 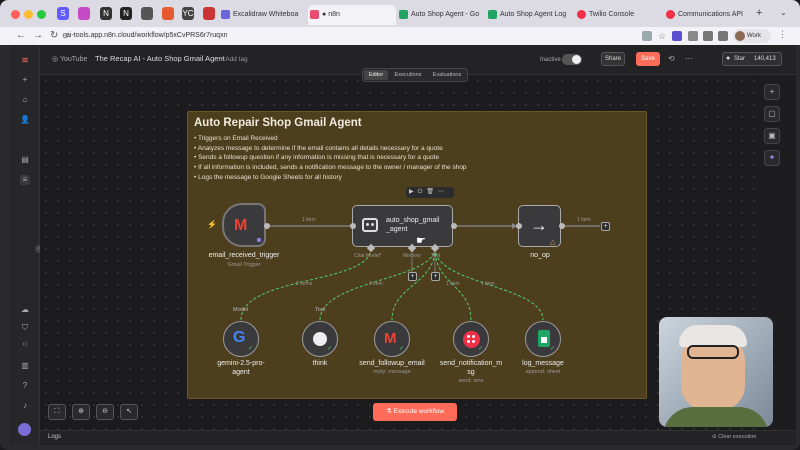 What do you see at coordinates (25, 366) in the screenshot?
I see `chart-icon: ▥` at bounding box center [25, 366].